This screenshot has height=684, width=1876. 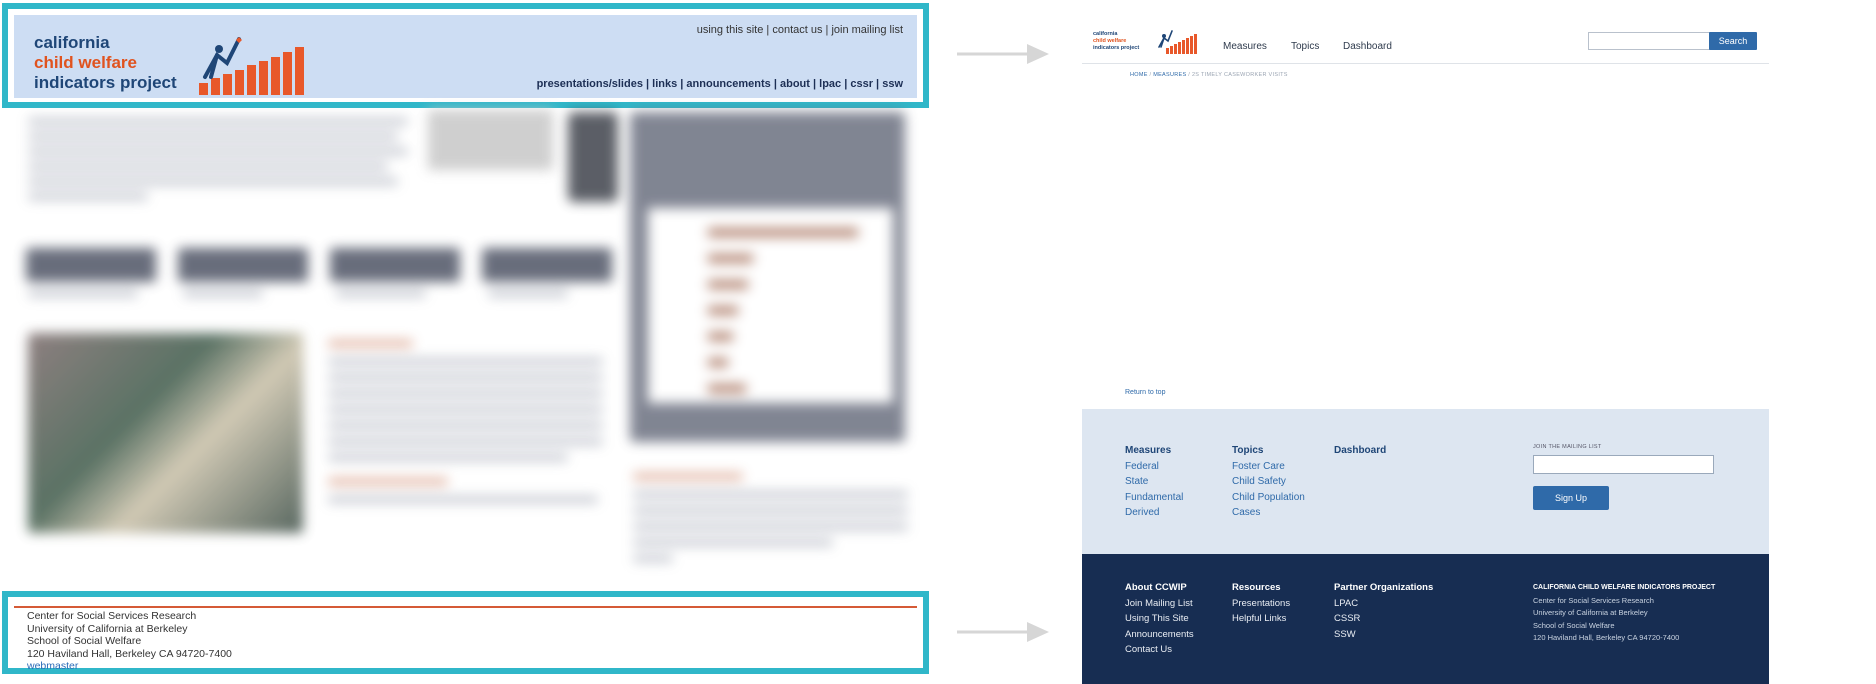 I want to click on search-input, so click(x=1649, y=41).